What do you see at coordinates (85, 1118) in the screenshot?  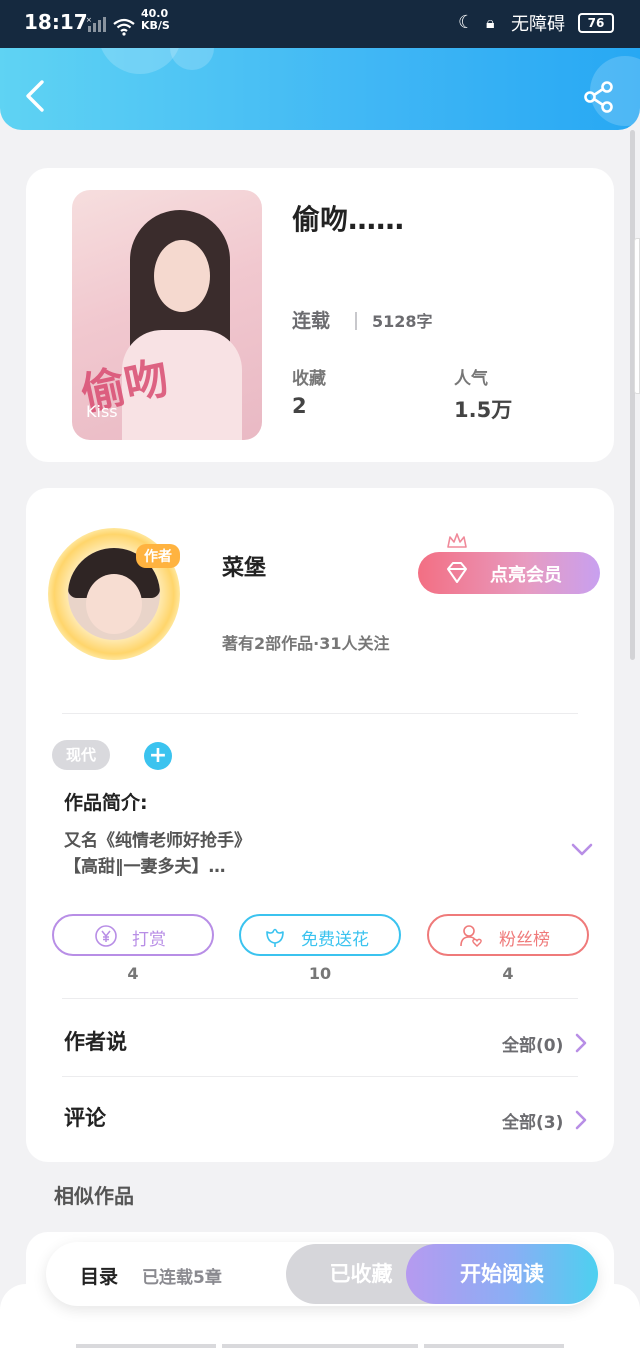 I see `comments-title: 评论` at bounding box center [85, 1118].